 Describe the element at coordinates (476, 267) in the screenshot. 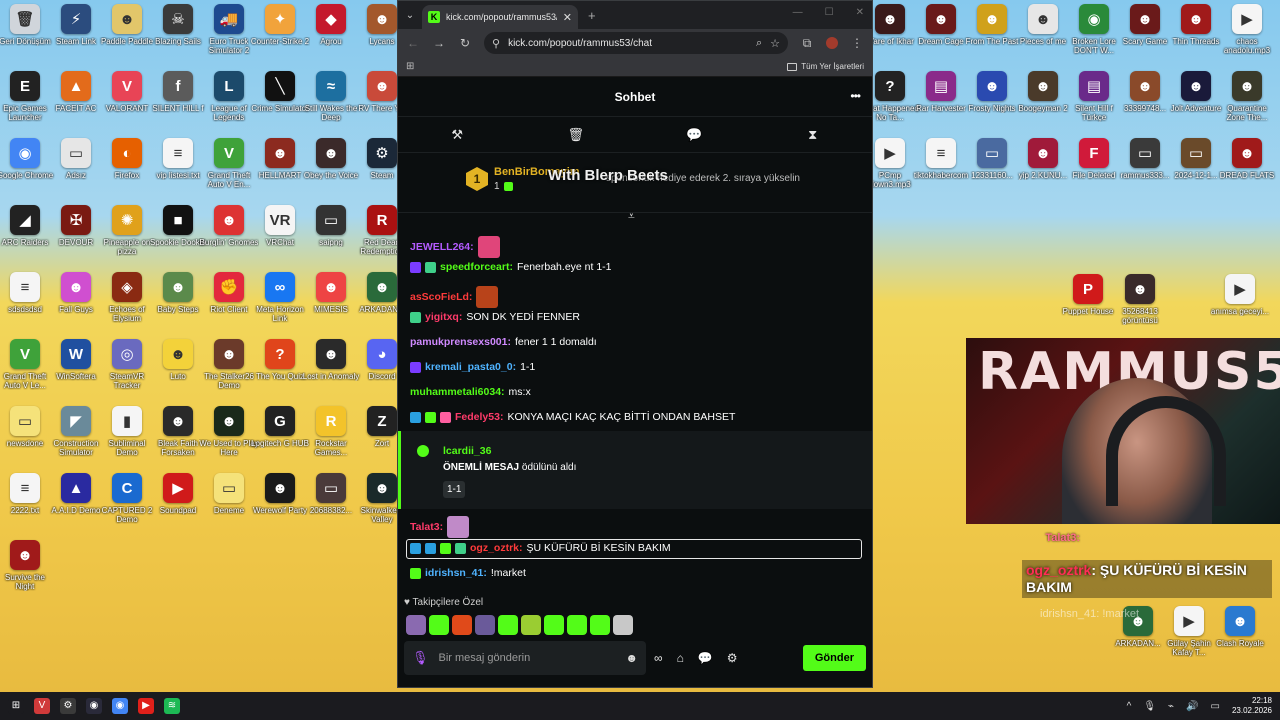

I see `chat-username: speedforceart:` at that location.